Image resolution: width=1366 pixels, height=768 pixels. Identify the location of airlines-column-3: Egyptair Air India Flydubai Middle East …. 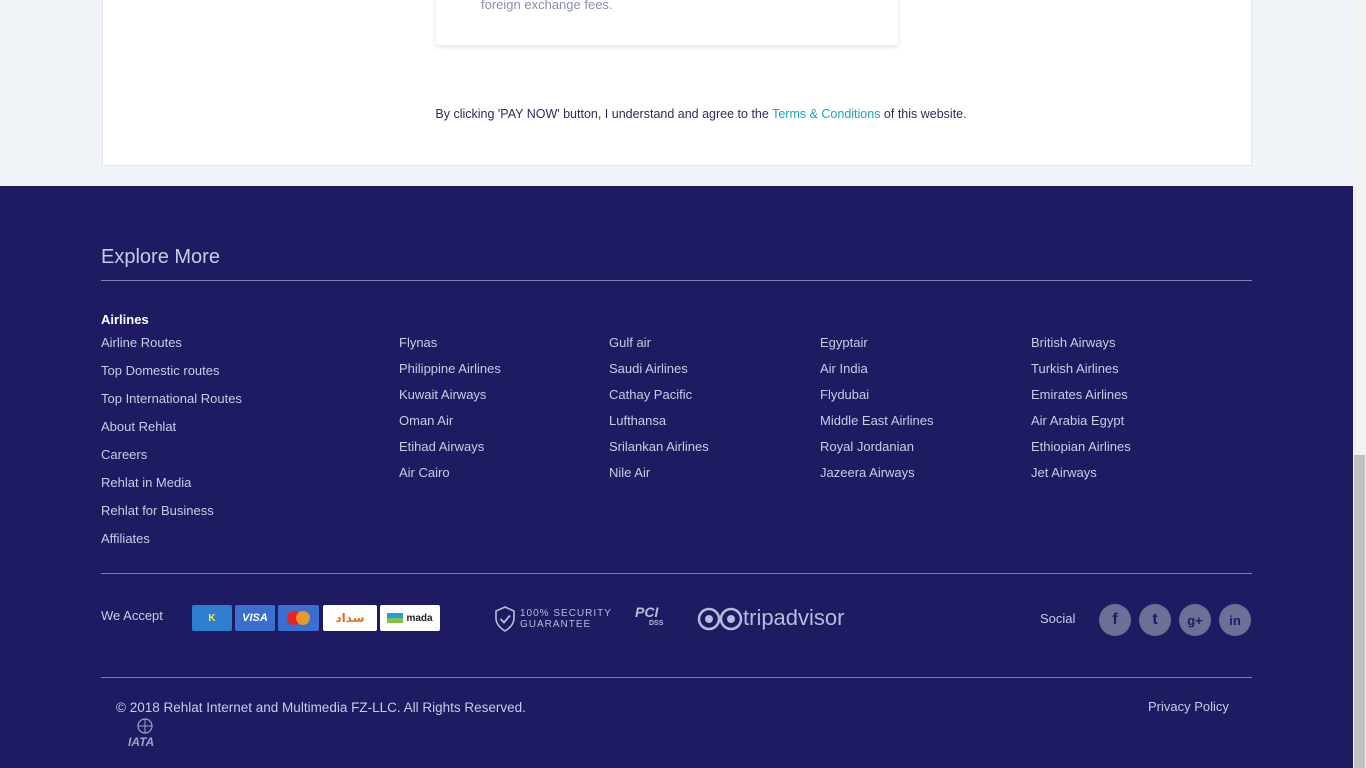
(876, 414).